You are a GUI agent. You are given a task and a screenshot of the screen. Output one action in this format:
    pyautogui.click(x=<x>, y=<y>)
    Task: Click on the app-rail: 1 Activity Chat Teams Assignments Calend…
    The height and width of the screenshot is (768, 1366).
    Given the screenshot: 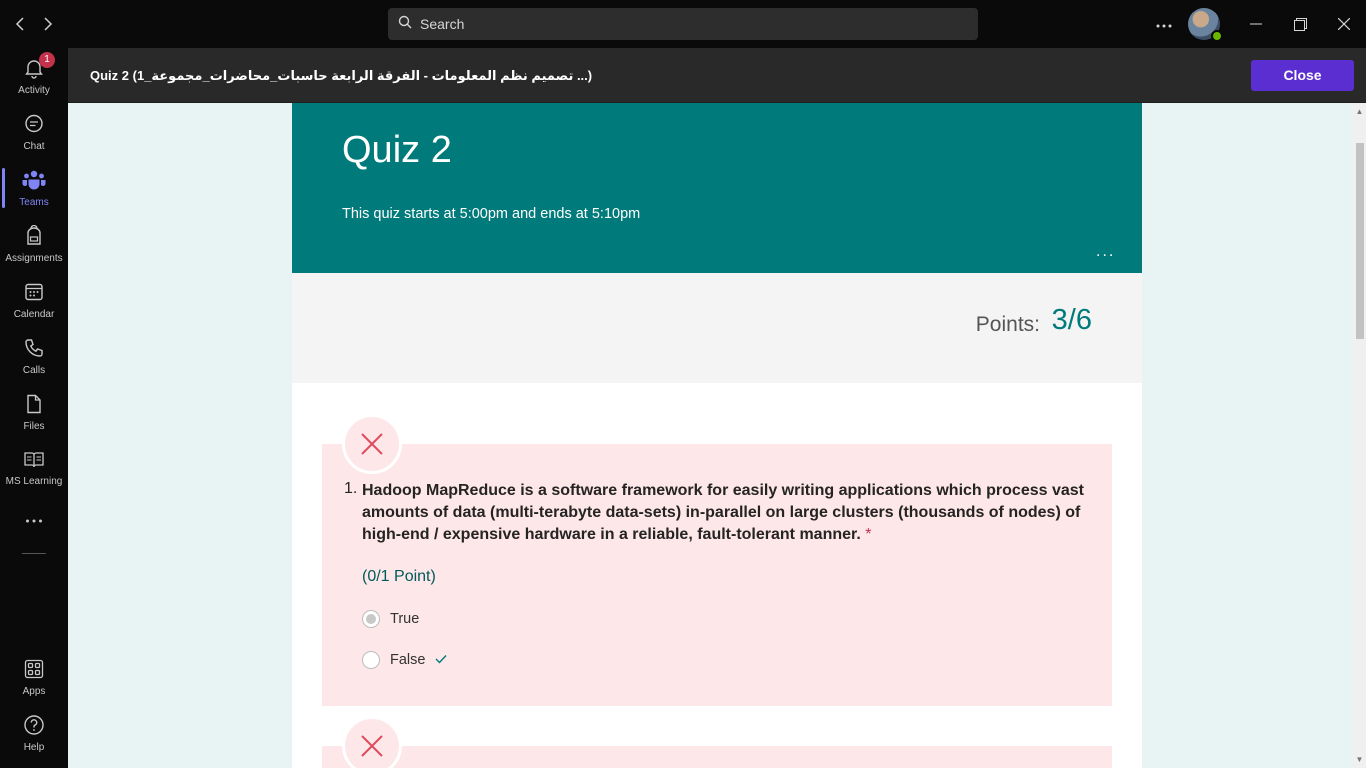 What is the action you would take?
    pyautogui.click(x=34, y=408)
    